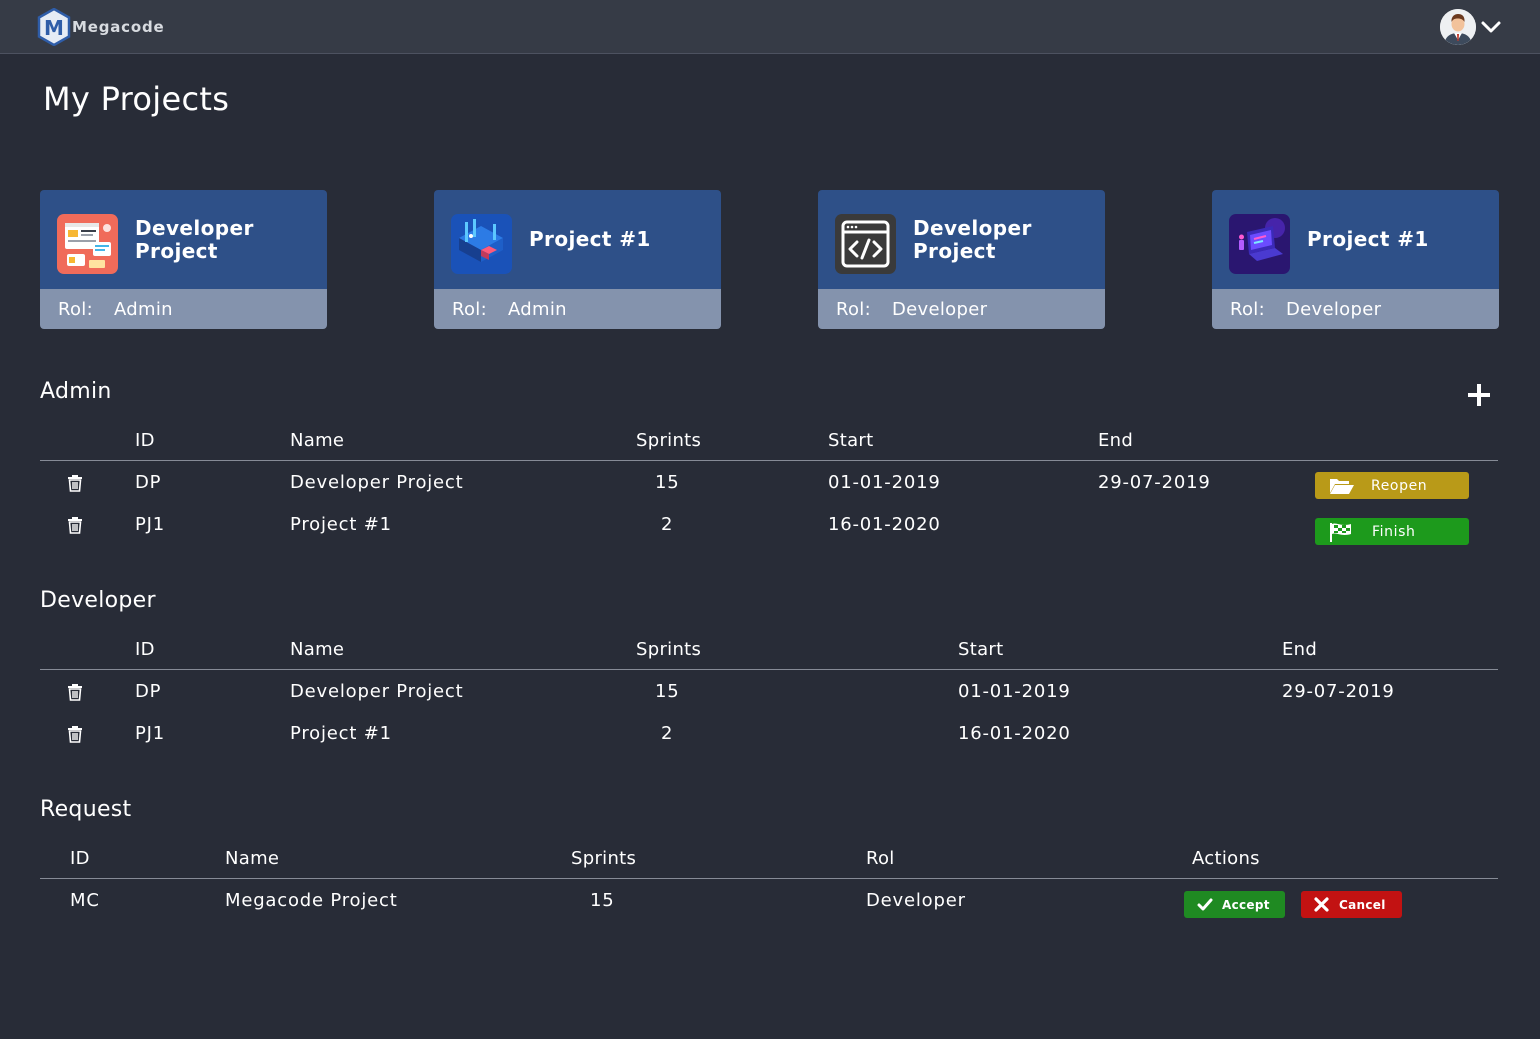  Describe the element at coordinates (1342, 486) in the screenshot. I see `folder-open-icon` at that location.